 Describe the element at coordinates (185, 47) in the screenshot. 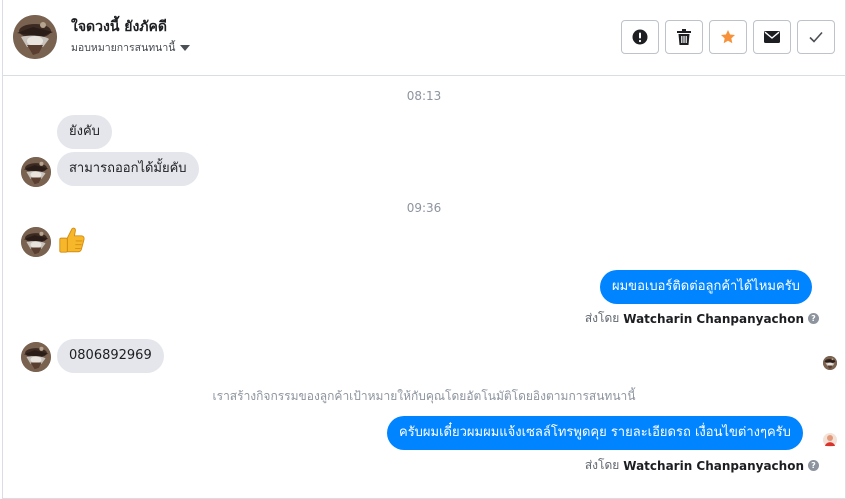

I see `caret-down-icon` at that location.